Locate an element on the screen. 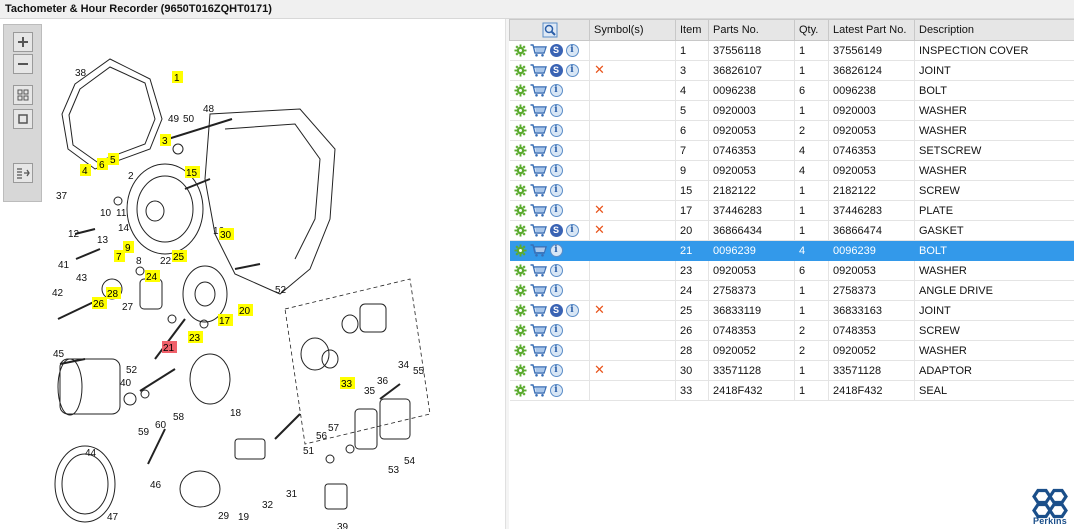 The width and height of the screenshot is (1074, 529). callout-15: 15 is located at coordinates (192, 172).